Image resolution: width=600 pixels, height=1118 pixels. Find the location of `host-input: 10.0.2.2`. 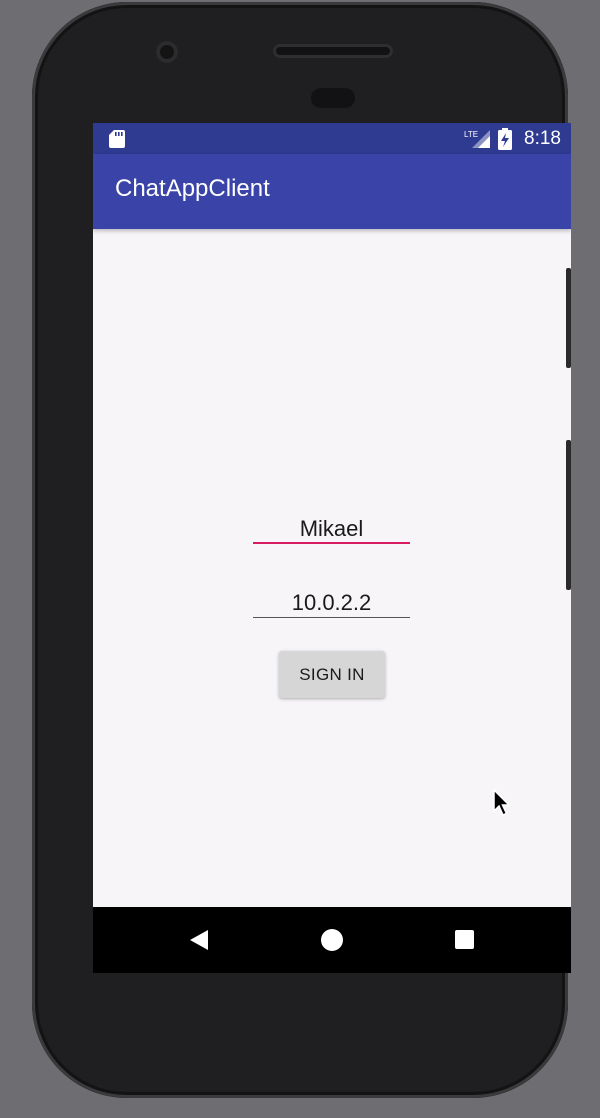

host-input: 10.0.2.2 is located at coordinates (331, 603).